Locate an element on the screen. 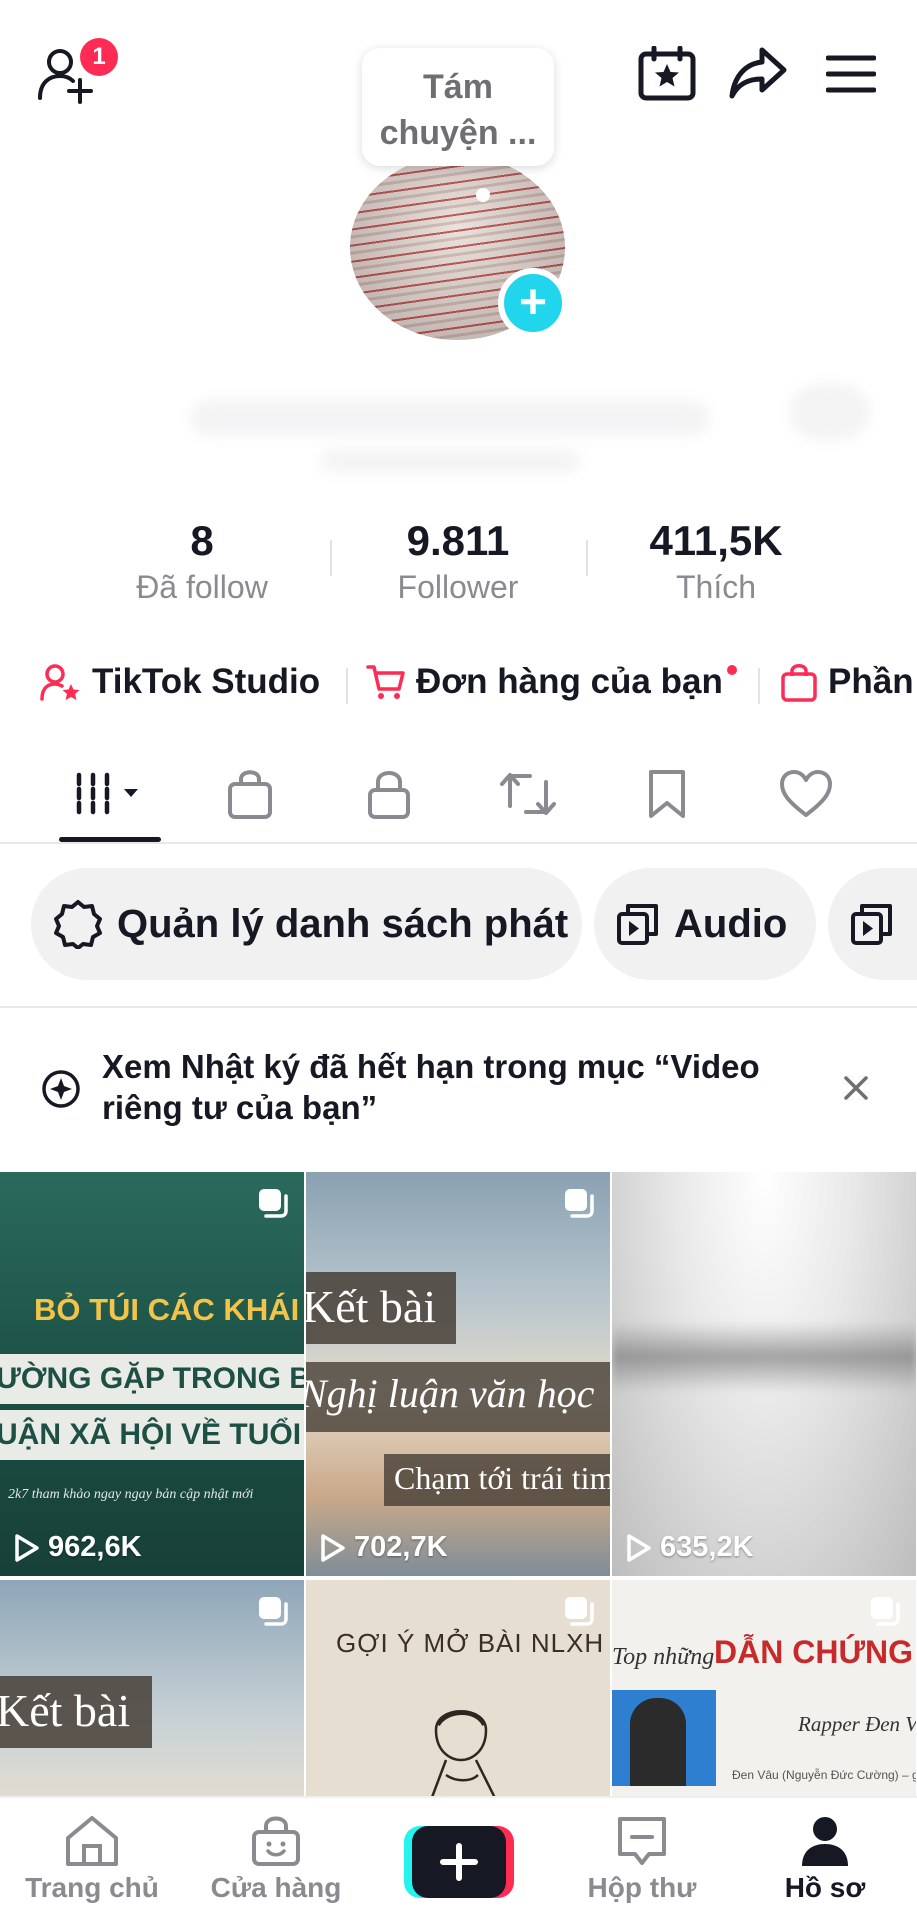  likes-stat: 411,5K Thích is located at coordinates (716, 561).